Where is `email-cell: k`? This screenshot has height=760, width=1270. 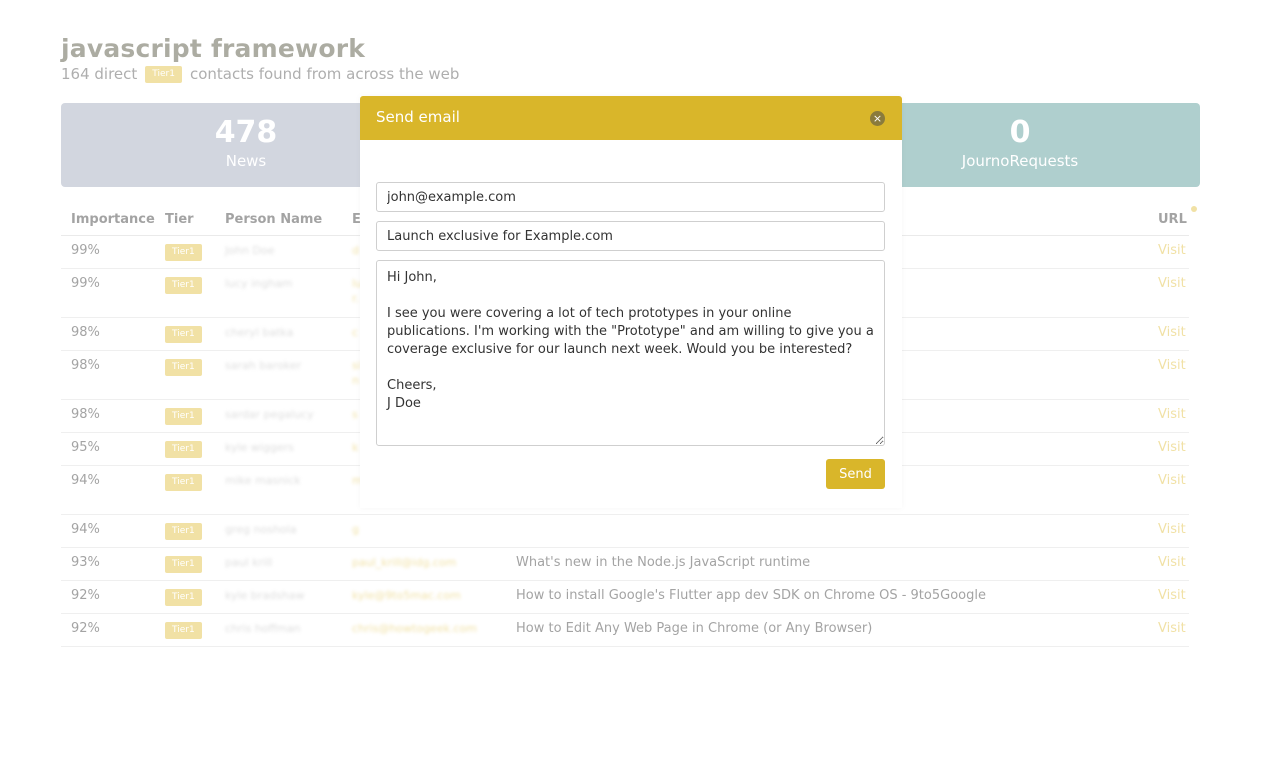 email-cell: k is located at coordinates (355, 447).